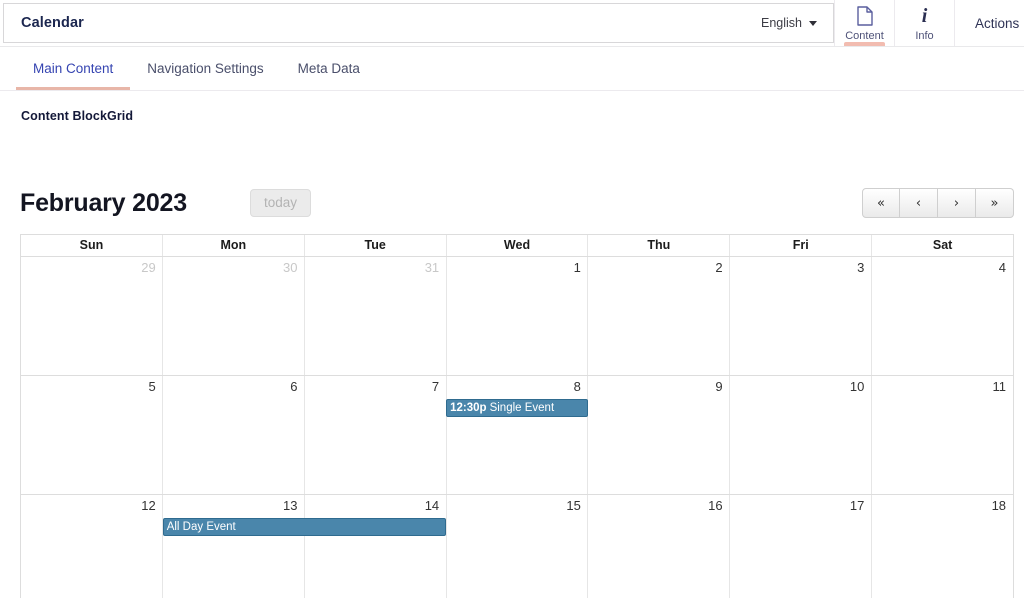  What do you see at coordinates (919, 203) in the screenshot?
I see `prev-month-button: ‹` at bounding box center [919, 203].